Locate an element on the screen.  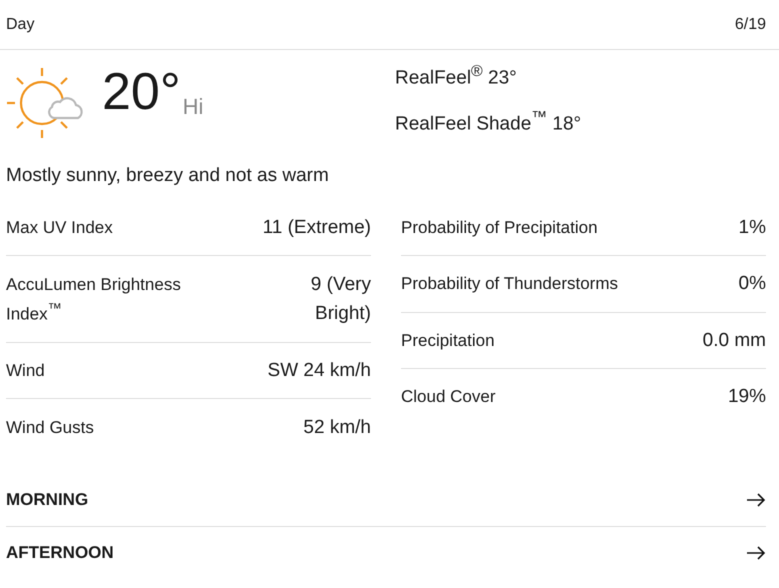
detail-value: 19% is located at coordinates (747, 397).